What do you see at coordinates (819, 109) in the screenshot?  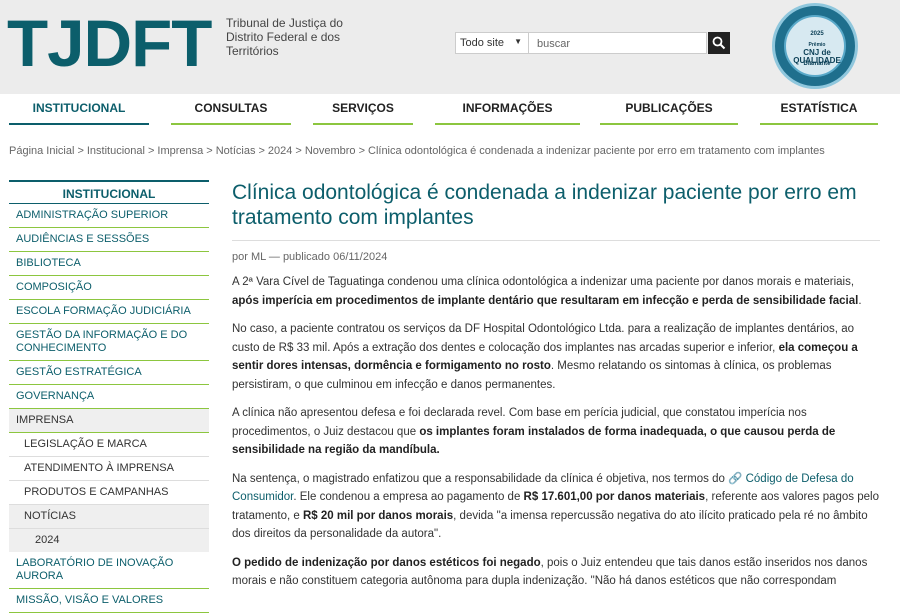 I see `nav-estatistica: ESTATÍSTICA` at bounding box center [819, 109].